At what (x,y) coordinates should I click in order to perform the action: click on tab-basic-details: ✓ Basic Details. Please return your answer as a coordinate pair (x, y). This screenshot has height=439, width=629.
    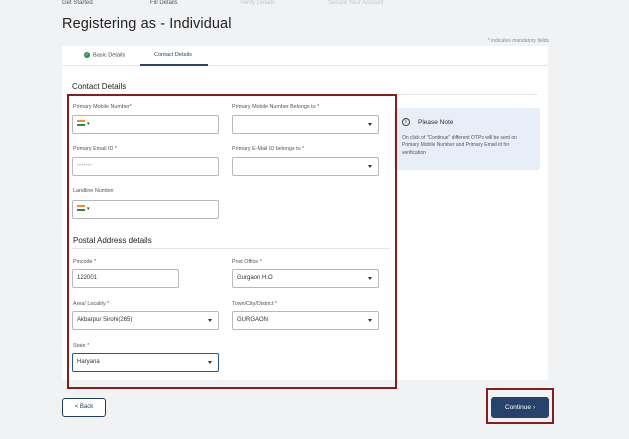
    Looking at the image, I should click on (104, 55).